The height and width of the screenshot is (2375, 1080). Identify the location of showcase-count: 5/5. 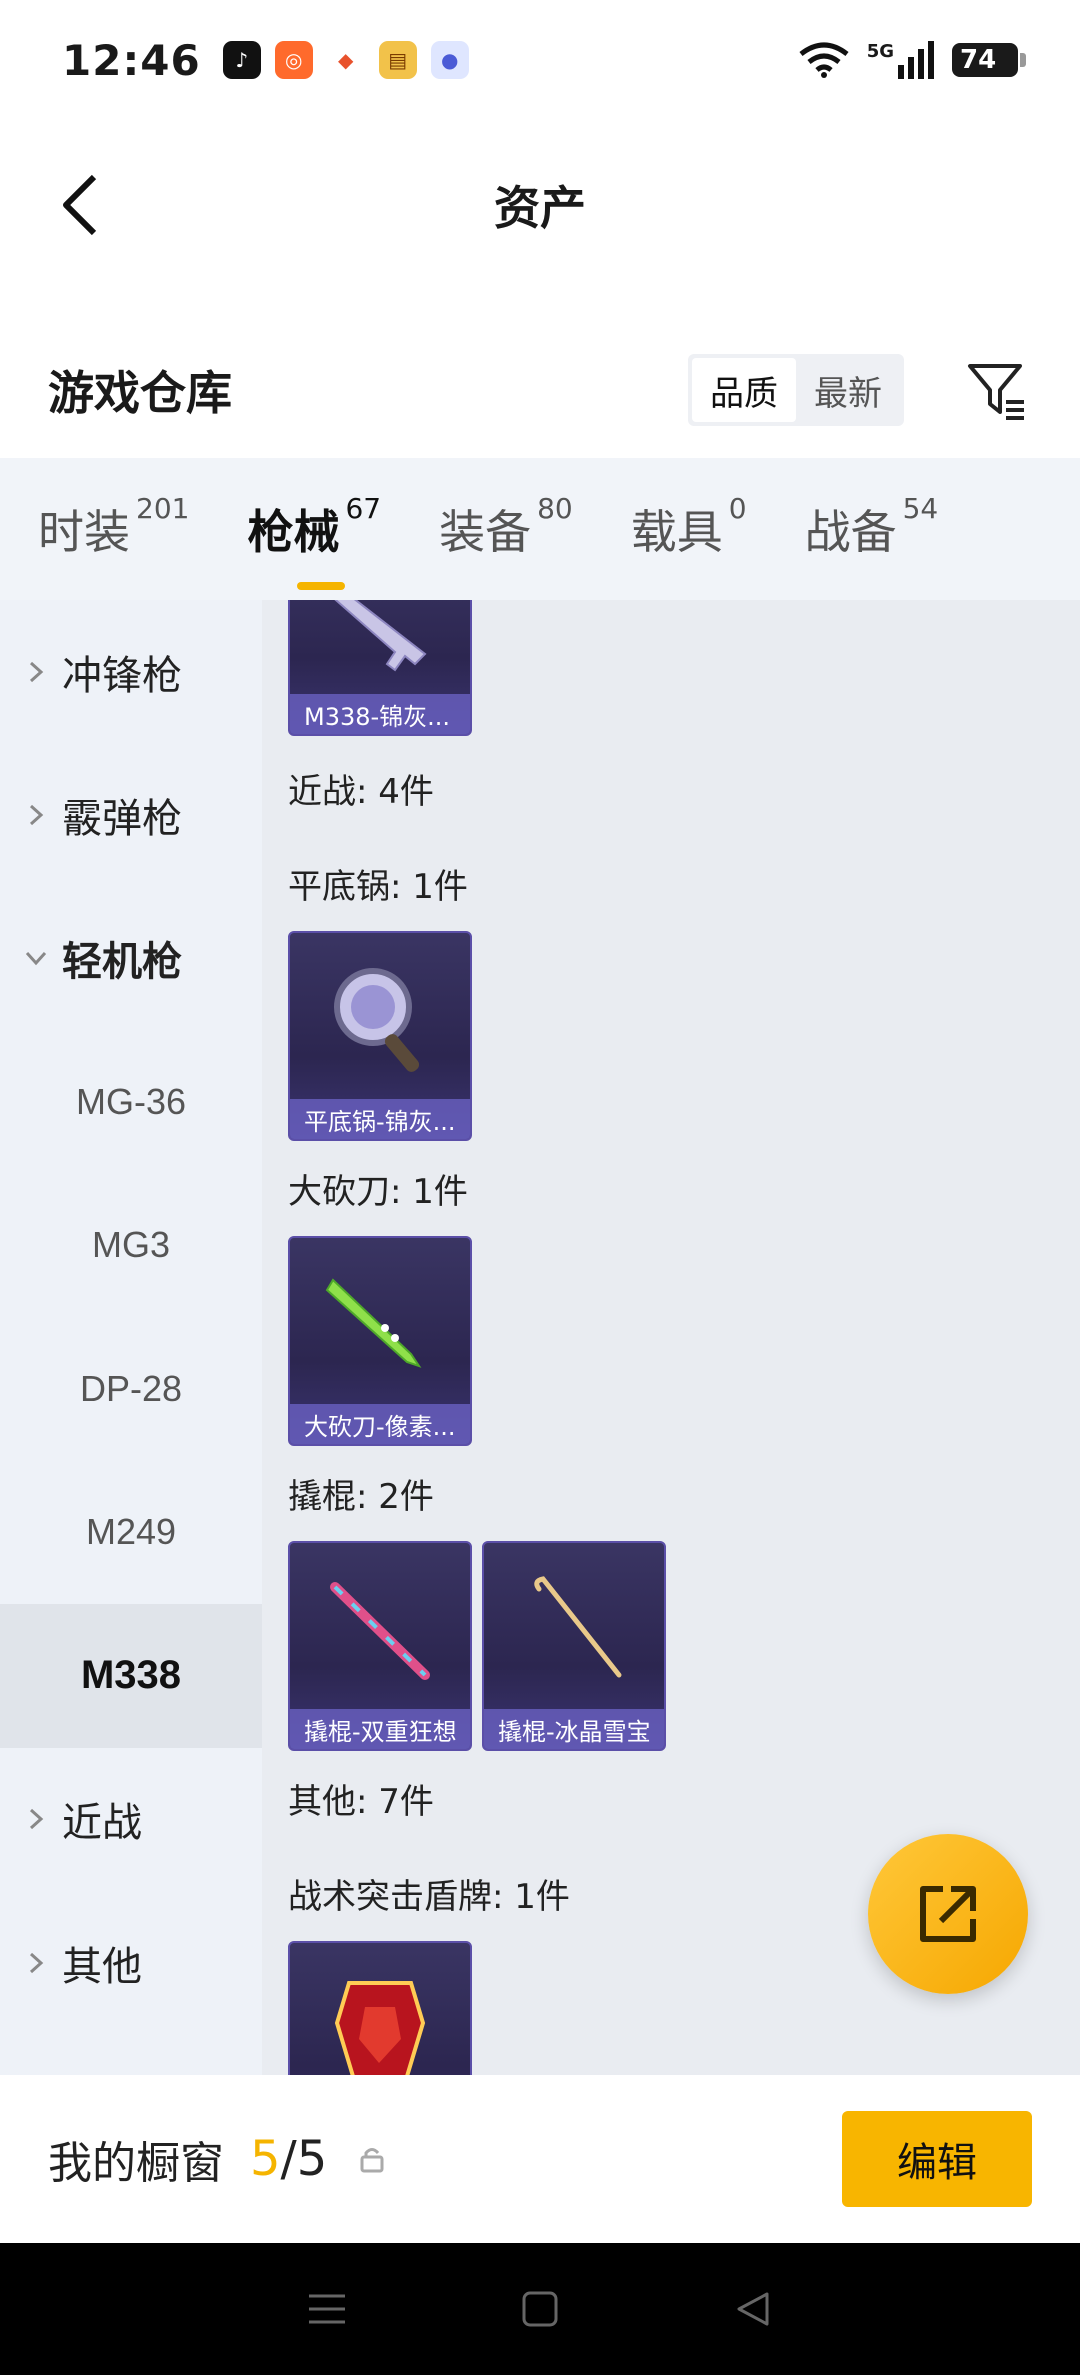
(288, 2159).